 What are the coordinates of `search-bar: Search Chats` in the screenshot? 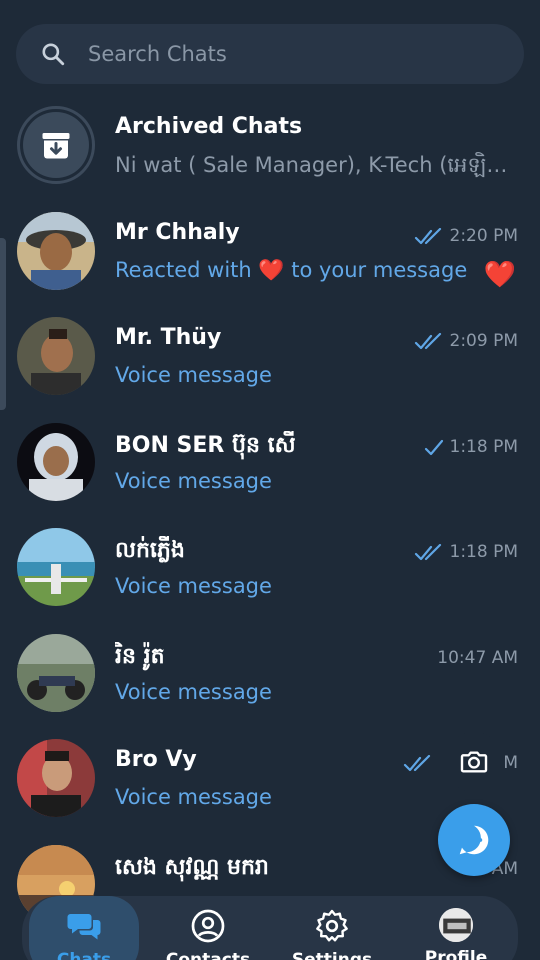 It's located at (270, 54).